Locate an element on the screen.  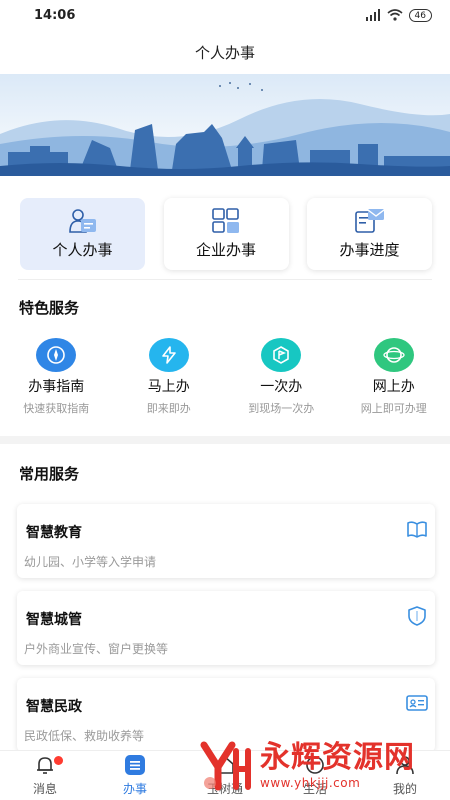
nav-item-affairs: 办事 is located at coordinates (135, 775).